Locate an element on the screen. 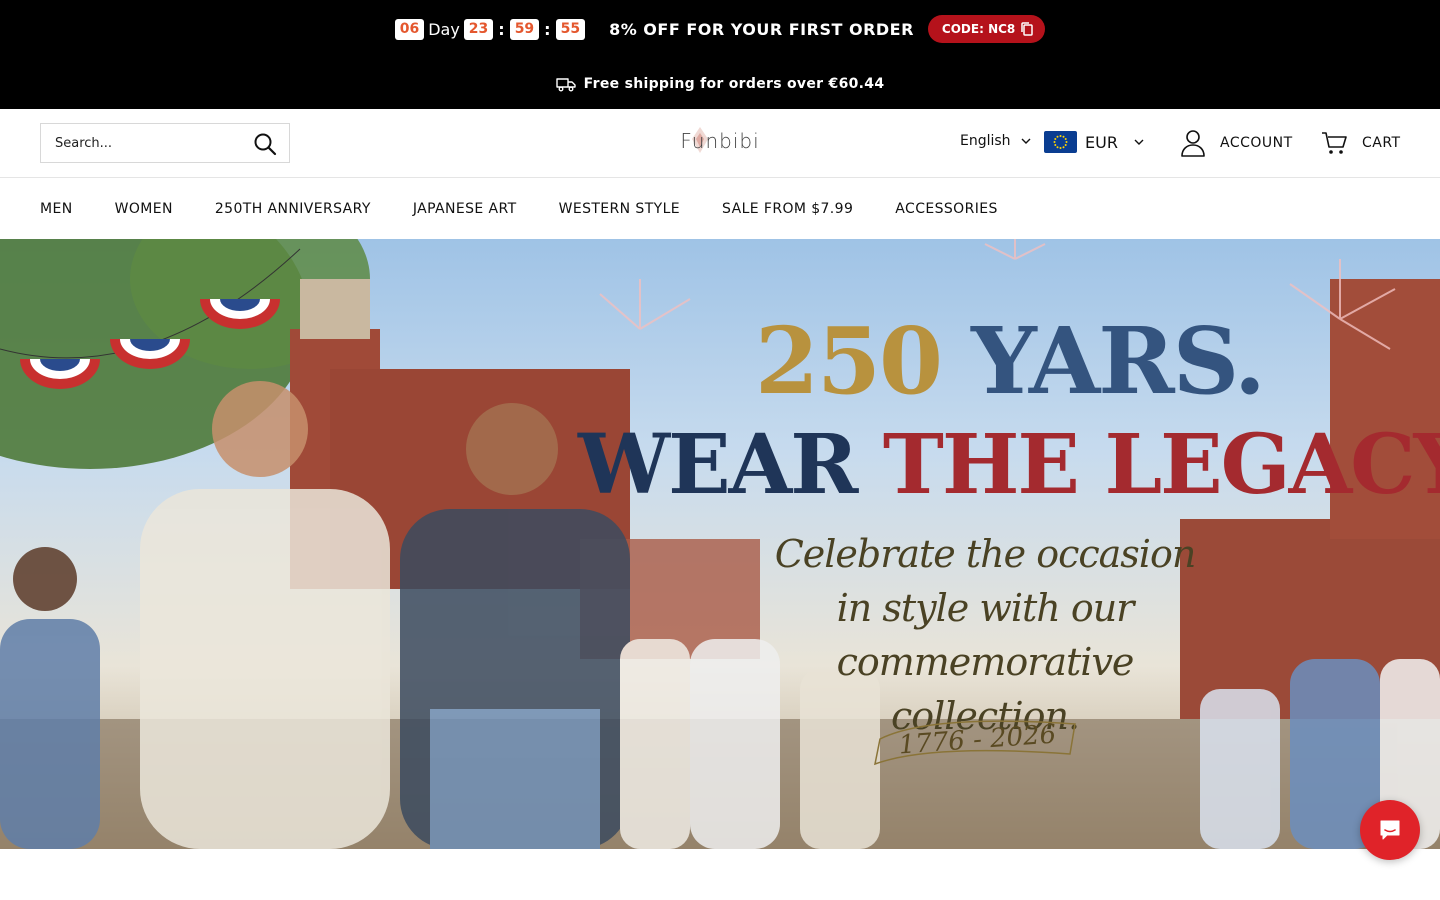 Image resolution: width=1440 pixels, height=900 pixels. hero-headline-yars: YARS. is located at coordinates (1103, 361).